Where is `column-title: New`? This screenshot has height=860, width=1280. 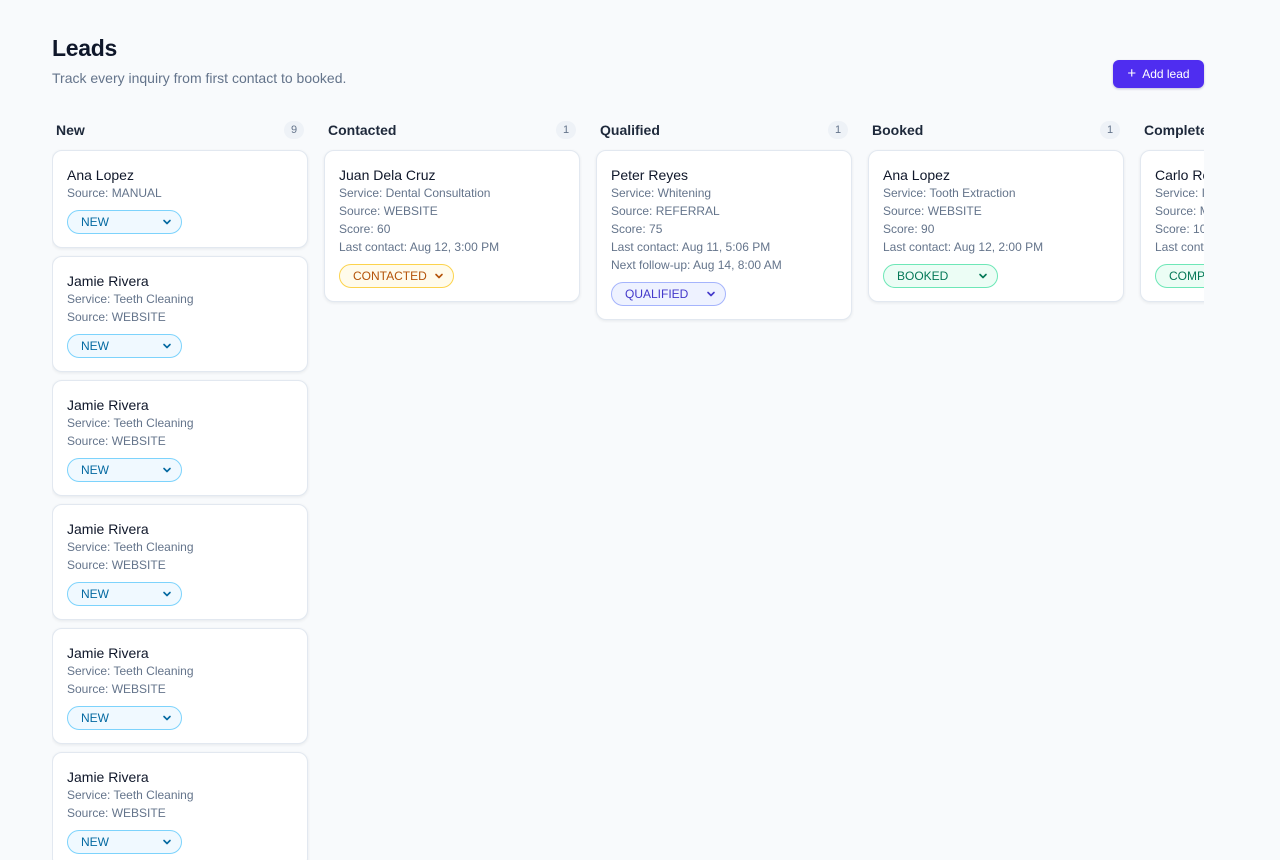 column-title: New is located at coordinates (70, 130).